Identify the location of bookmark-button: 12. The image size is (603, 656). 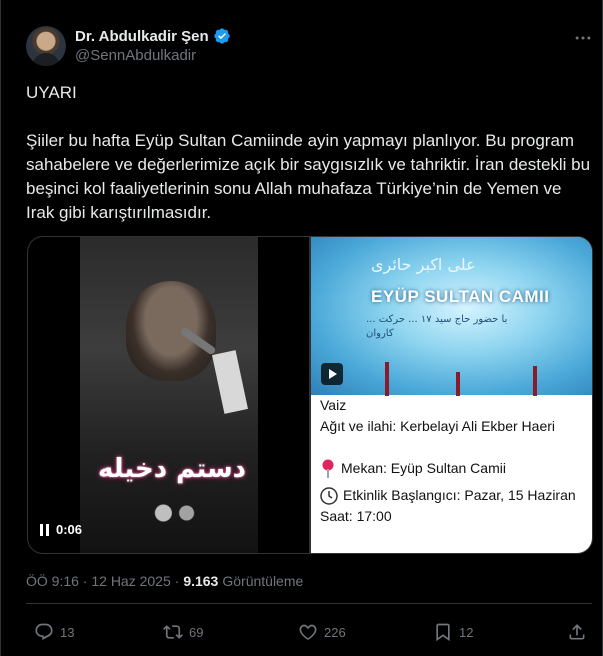
(453, 632).